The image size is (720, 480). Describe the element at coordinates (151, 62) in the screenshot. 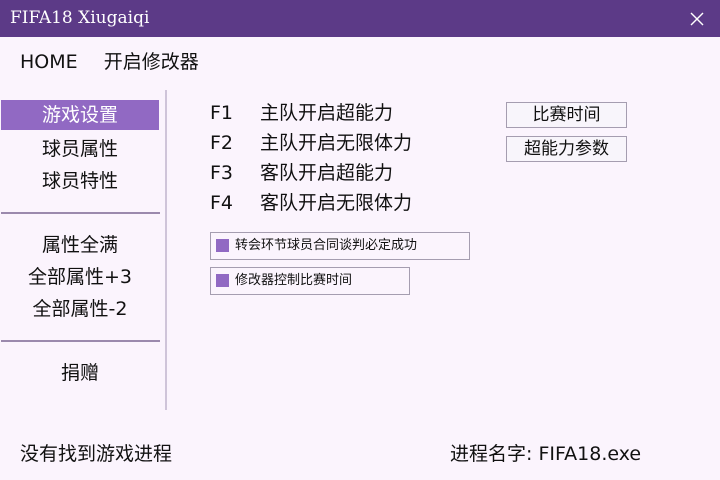

I see `nav-open-trainer: 开启修改器` at that location.